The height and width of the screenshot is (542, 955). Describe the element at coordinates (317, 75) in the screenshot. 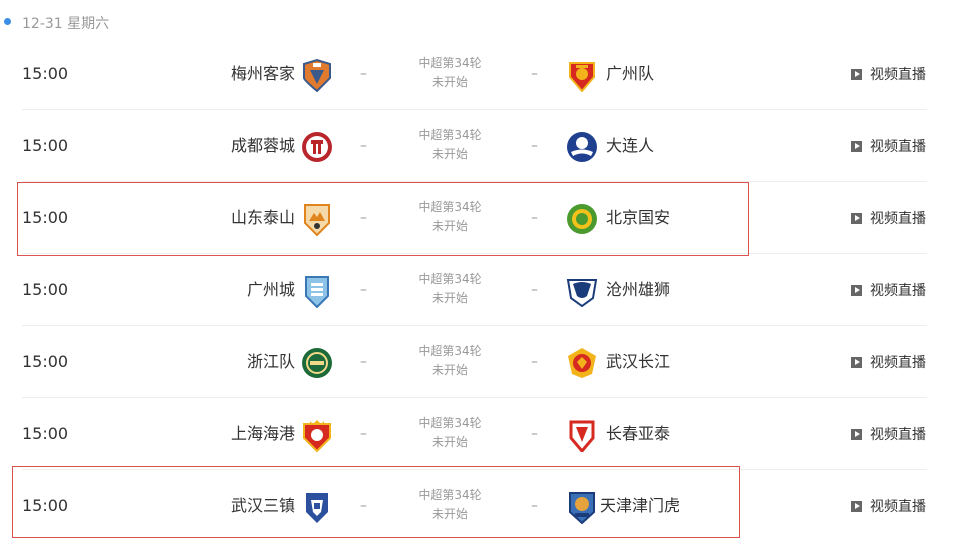

I see `meizhou-hakka-crest-icon` at that location.